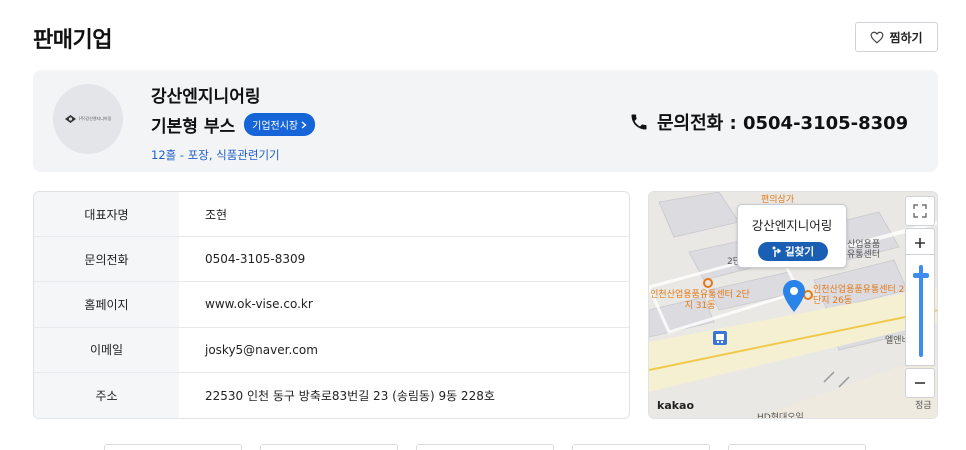 Image resolution: width=966 pixels, height=450 pixels. I want to click on plus-icon, so click(920, 243).